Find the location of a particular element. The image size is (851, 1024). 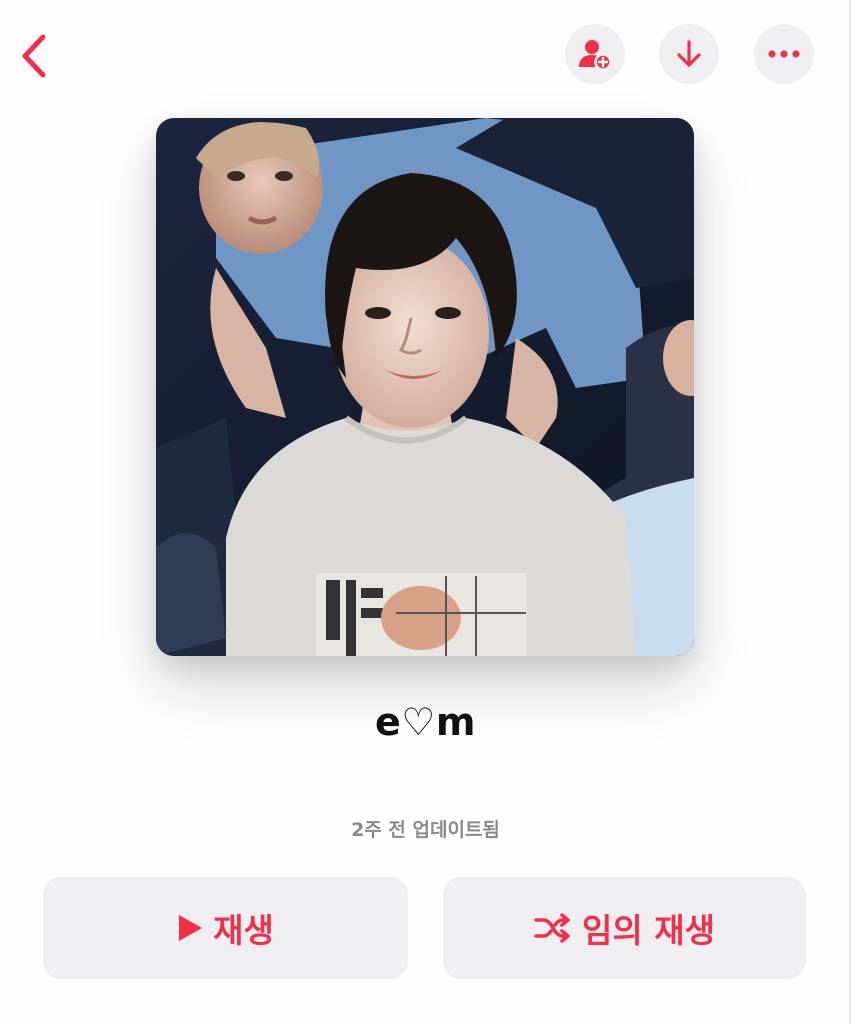

play-icon is located at coordinates (190, 928).